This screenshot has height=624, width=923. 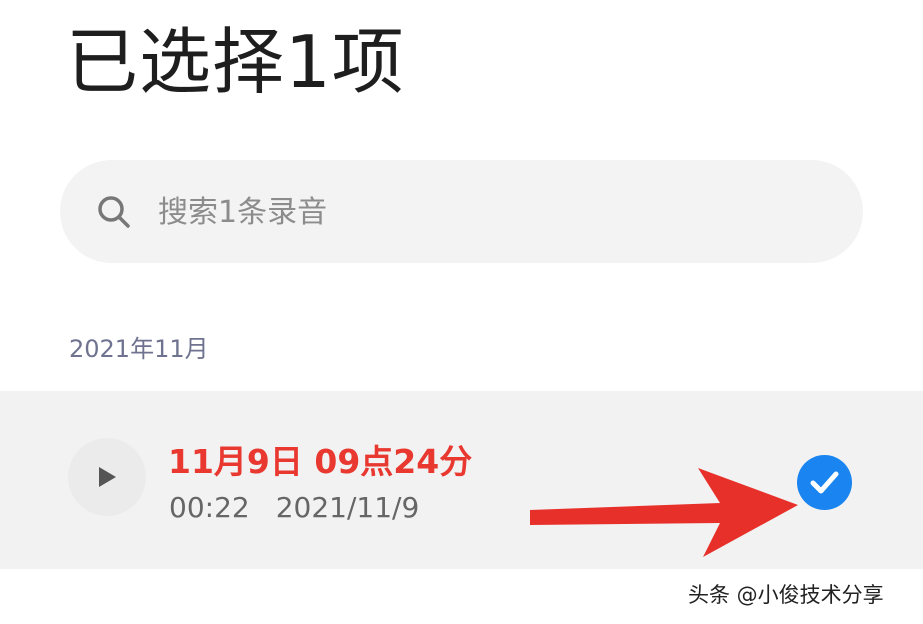 I want to click on recording-meta: 00:22 2021/11/9, so click(x=294, y=508).